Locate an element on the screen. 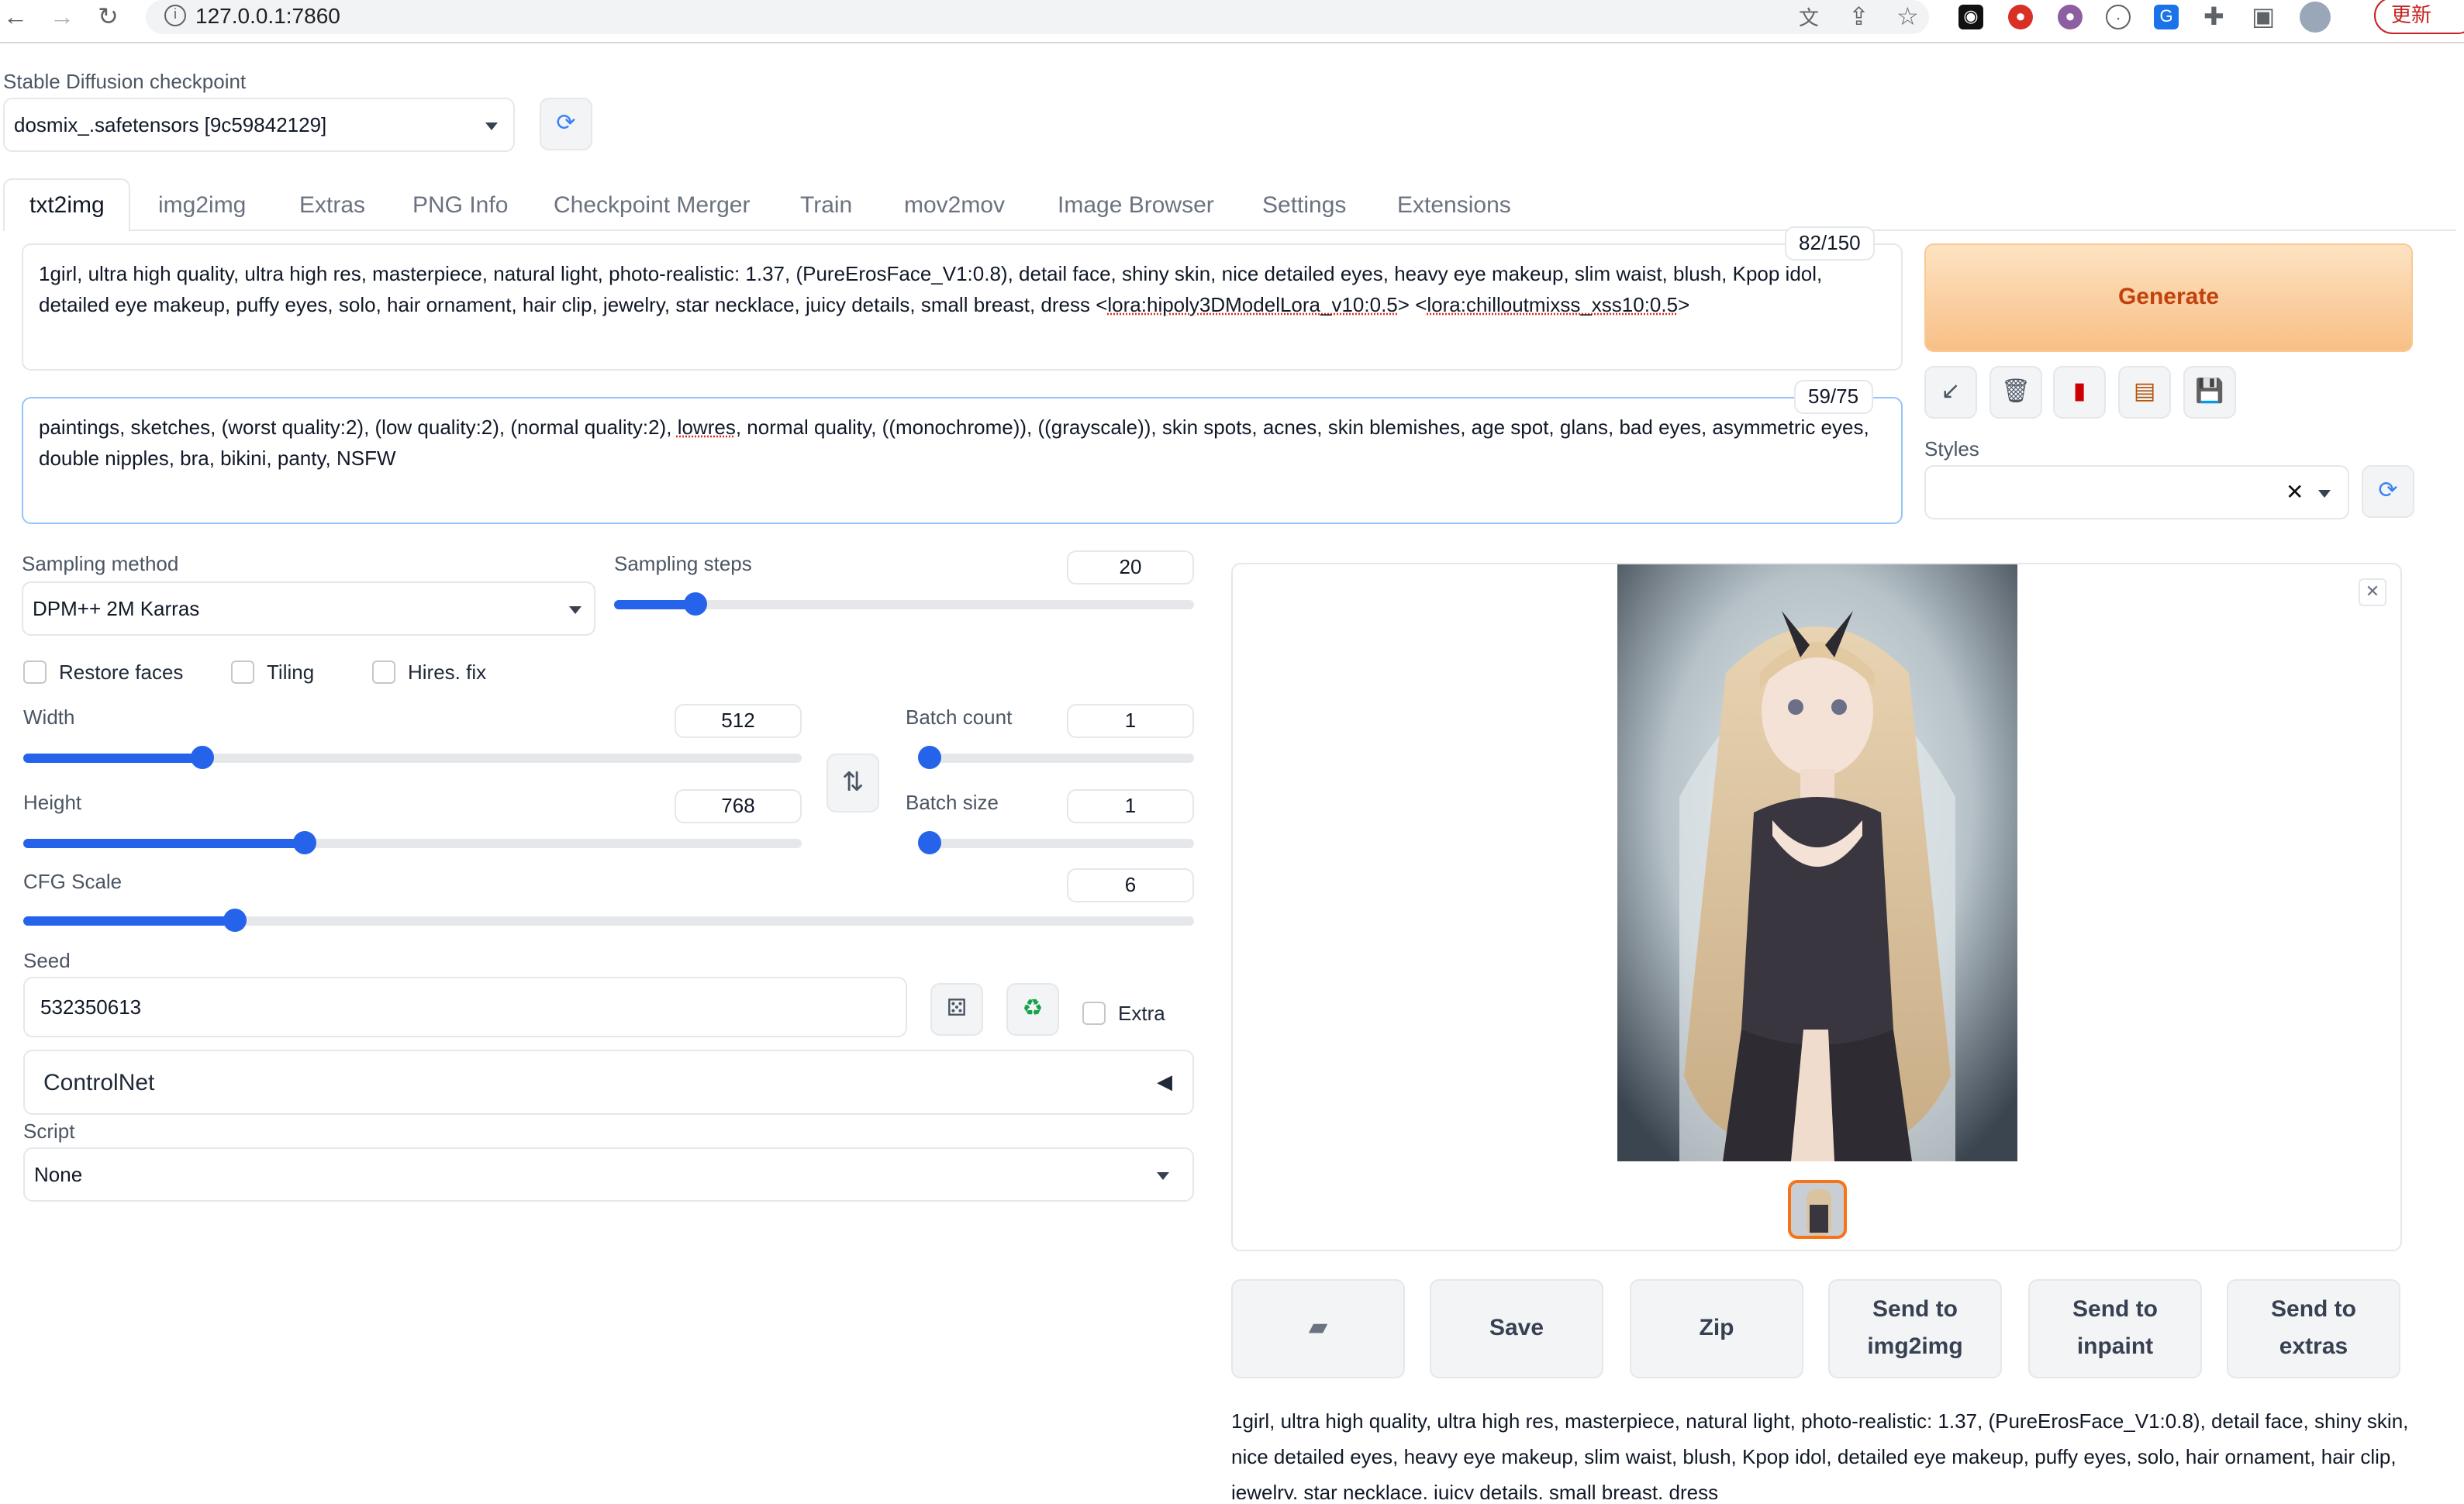 This screenshot has width=2464, height=1504. url-text: 127.0.0.1:7860 is located at coordinates (267, 16).